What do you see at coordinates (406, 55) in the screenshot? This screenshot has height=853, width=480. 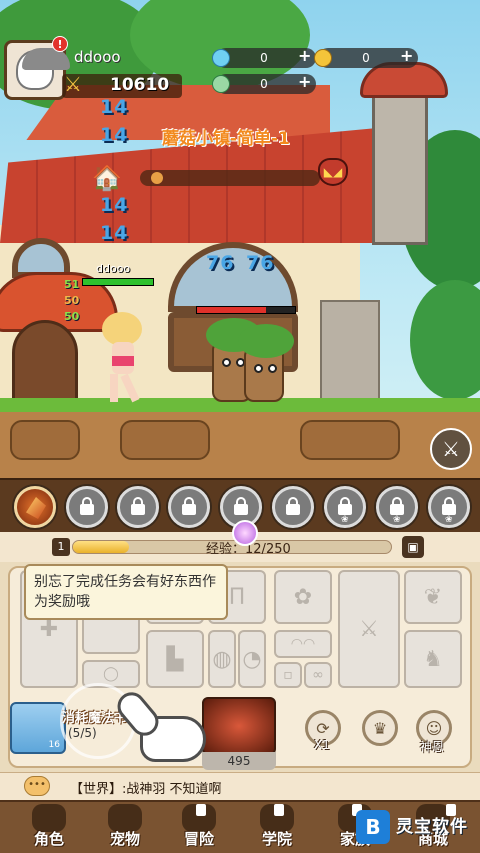 I see `add-gold-button: +` at bounding box center [406, 55].